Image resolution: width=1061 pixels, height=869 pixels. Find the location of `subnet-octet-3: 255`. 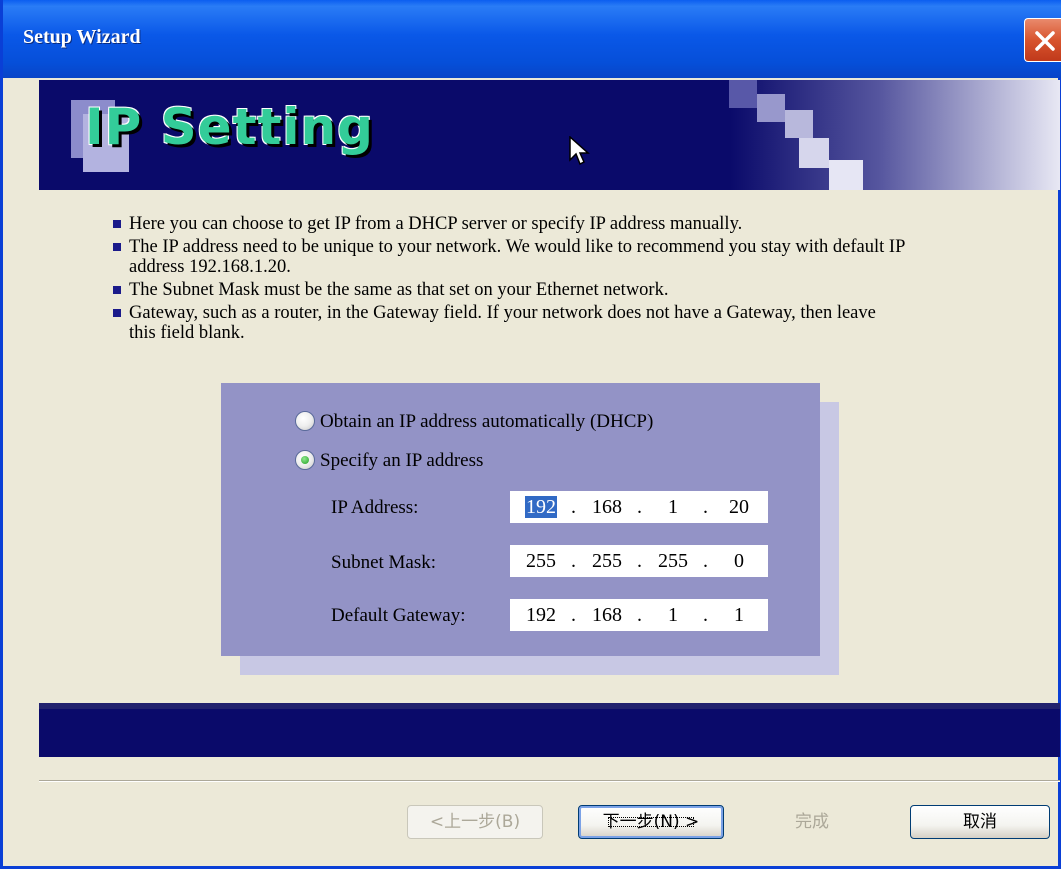

subnet-octet-3: 255 is located at coordinates (673, 561).